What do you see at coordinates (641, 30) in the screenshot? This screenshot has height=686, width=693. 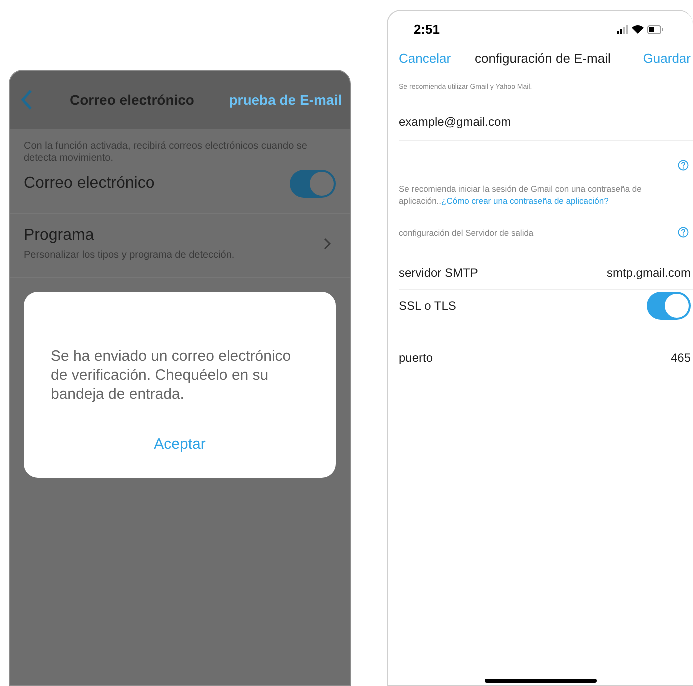 I see `status-icons` at bounding box center [641, 30].